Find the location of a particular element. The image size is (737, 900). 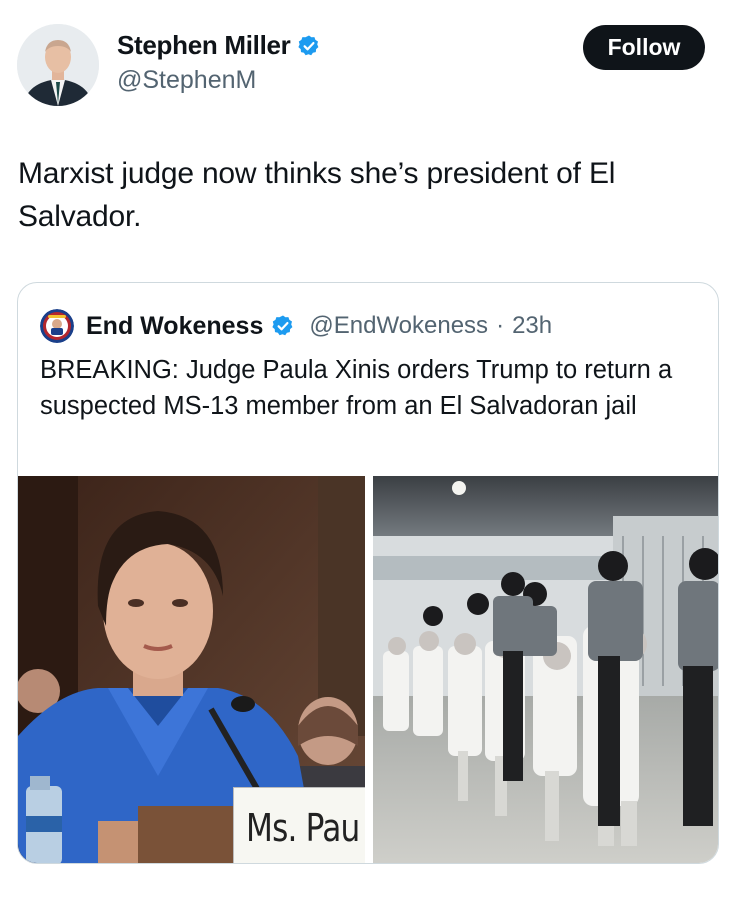

quoted-display-name: End Wokeness is located at coordinates (174, 326).